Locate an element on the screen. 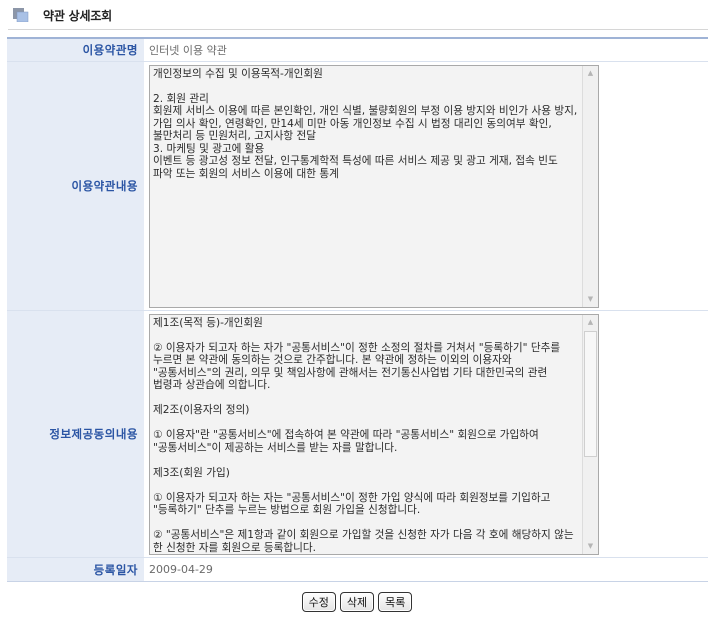 The height and width of the screenshot is (619, 714). title-bullet-icon is located at coordinates (21, 15).